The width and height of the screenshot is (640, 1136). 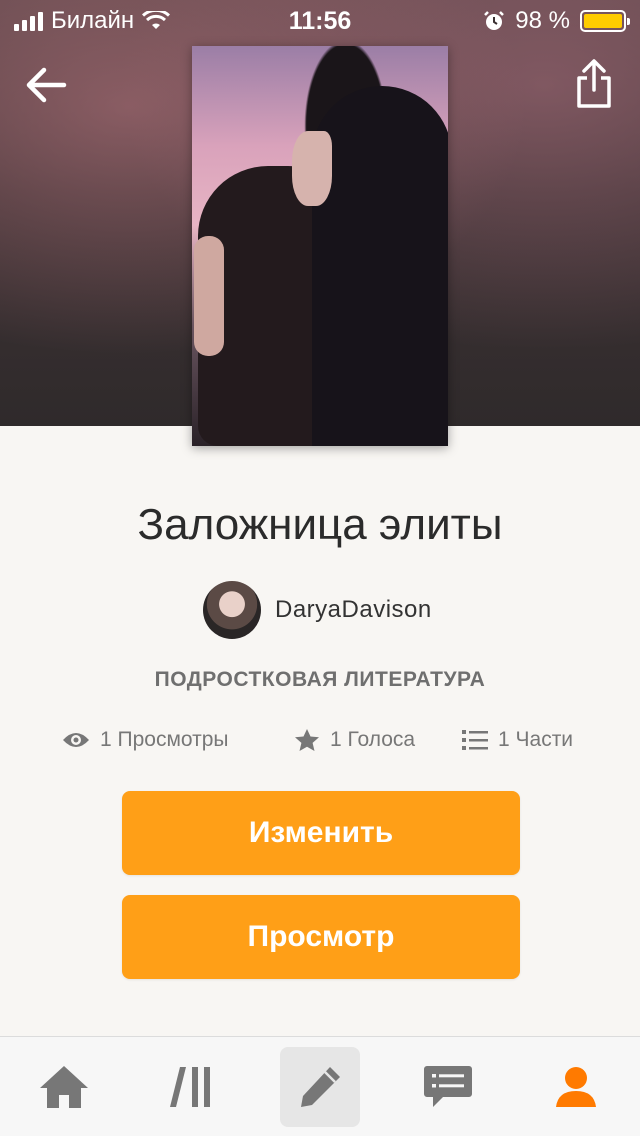 I want to click on alarm-icon, so click(x=494, y=20).